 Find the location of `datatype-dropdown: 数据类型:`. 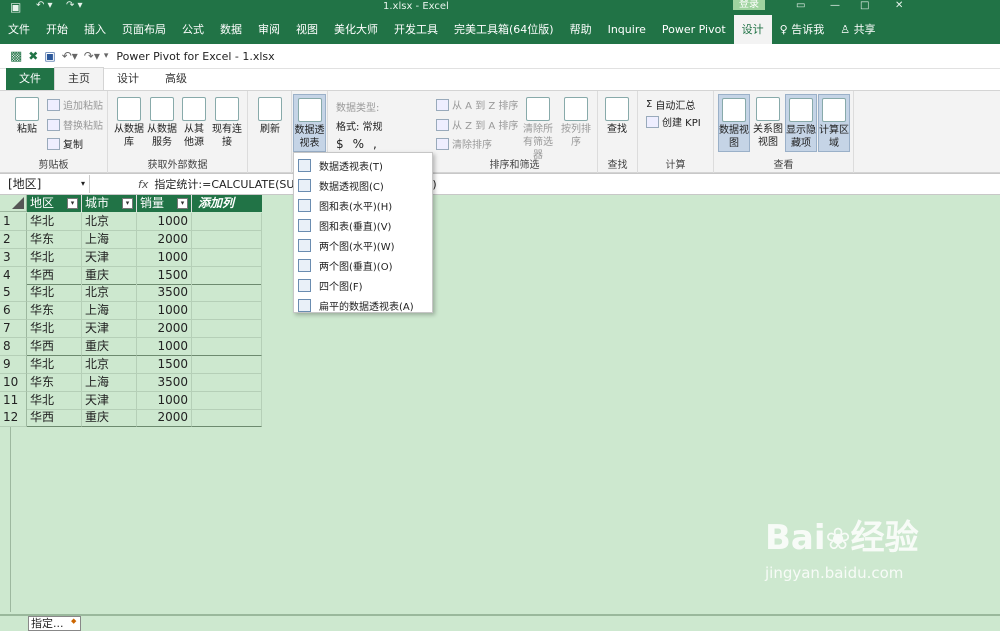

datatype-dropdown: 数据类型: is located at coordinates (357, 106).